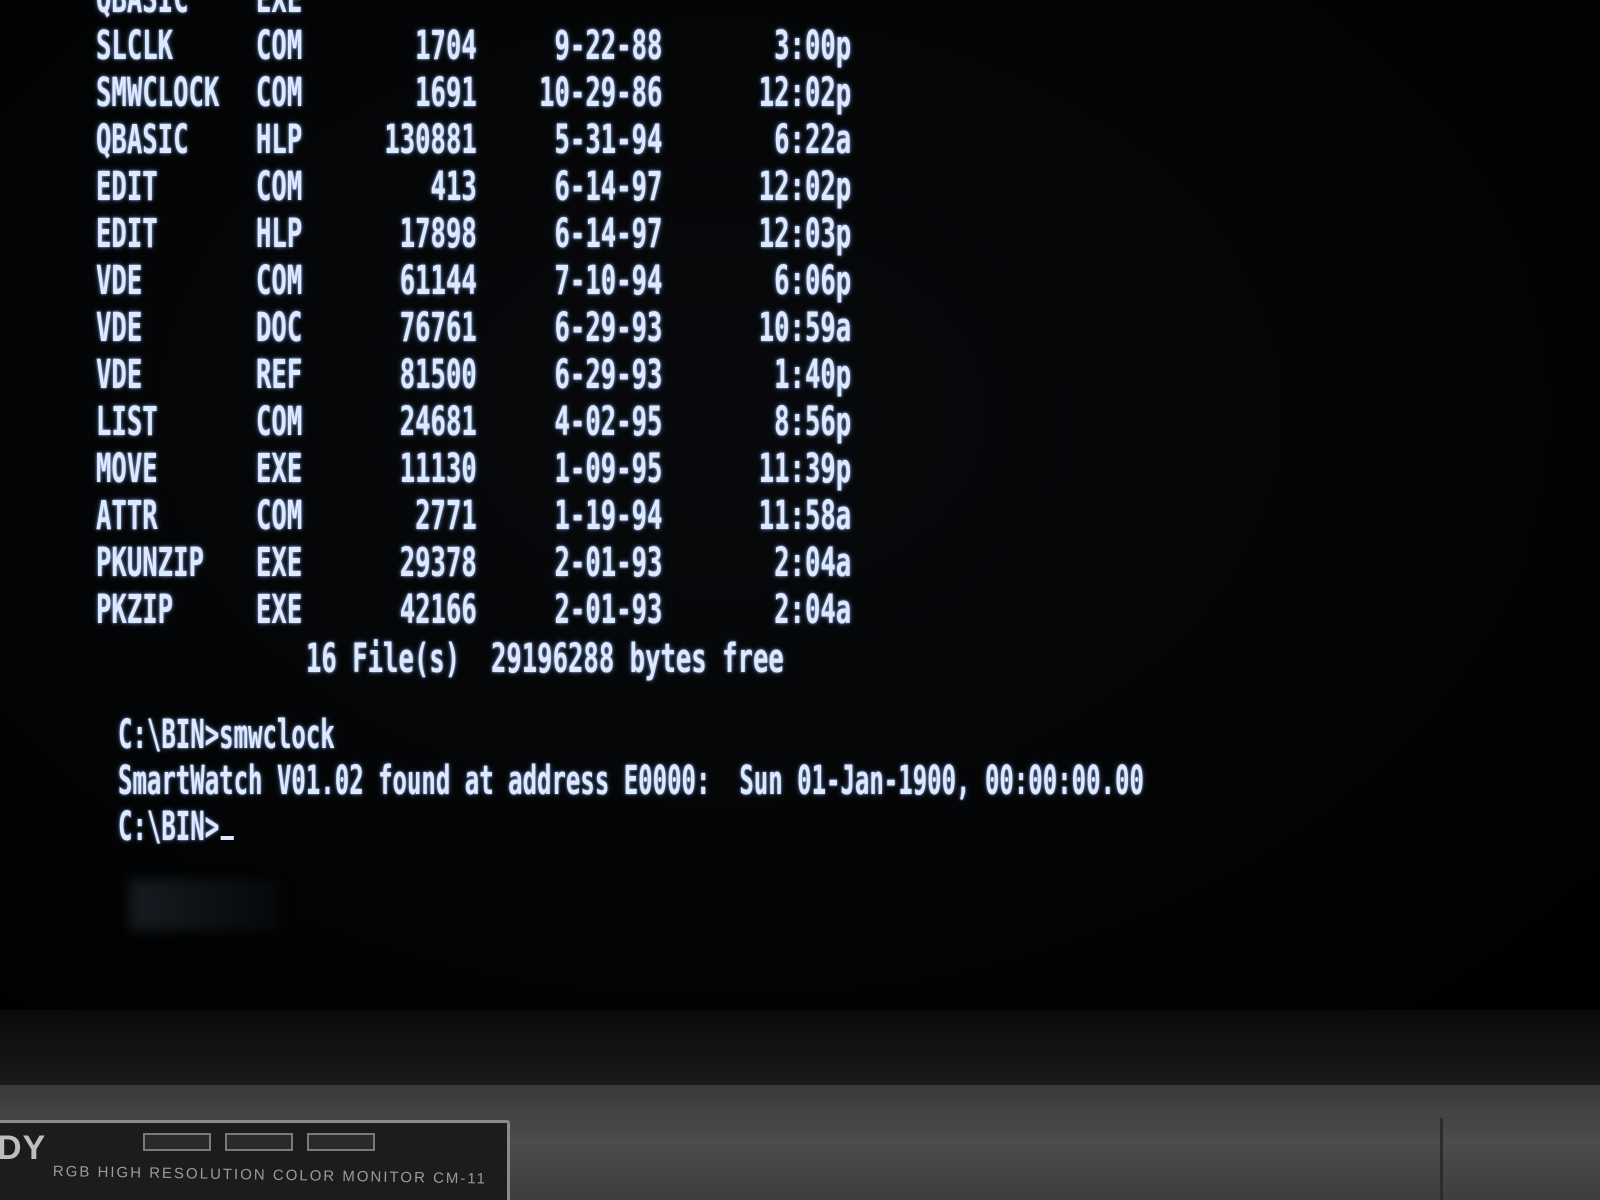 This screenshot has width=1600, height=1200. I want to click on listing-row: PKZIP EXE 42166 2-01-93 2:04a, so click(473, 610).